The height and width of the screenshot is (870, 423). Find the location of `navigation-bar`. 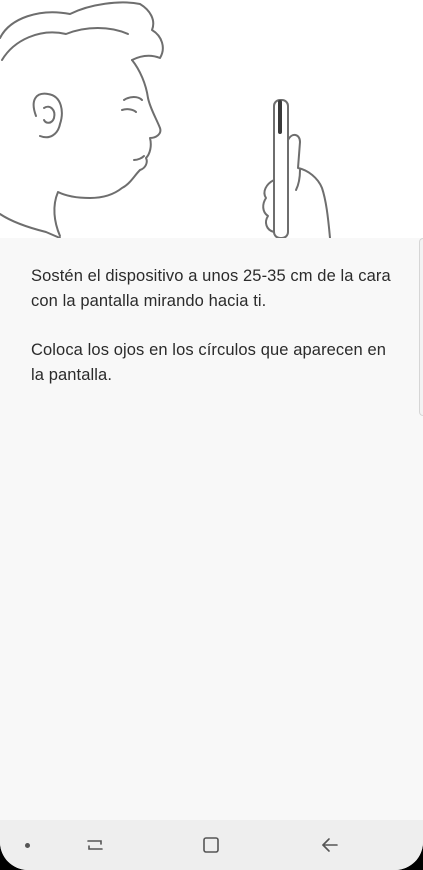

navigation-bar is located at coordinates (211, 845).